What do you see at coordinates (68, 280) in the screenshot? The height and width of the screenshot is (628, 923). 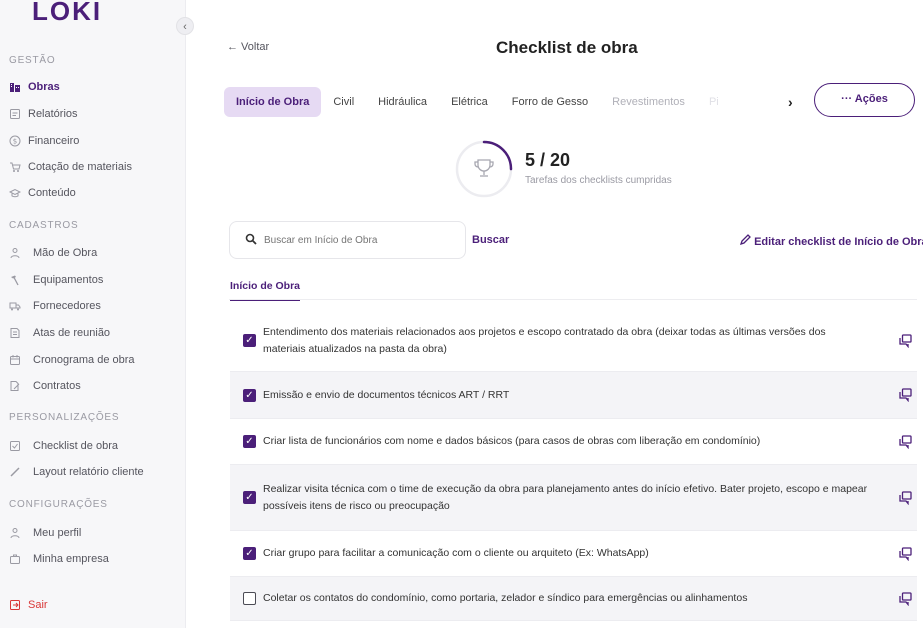 I see `sidebar-item-label: Equipamentos` at bounding box center [68, 280].